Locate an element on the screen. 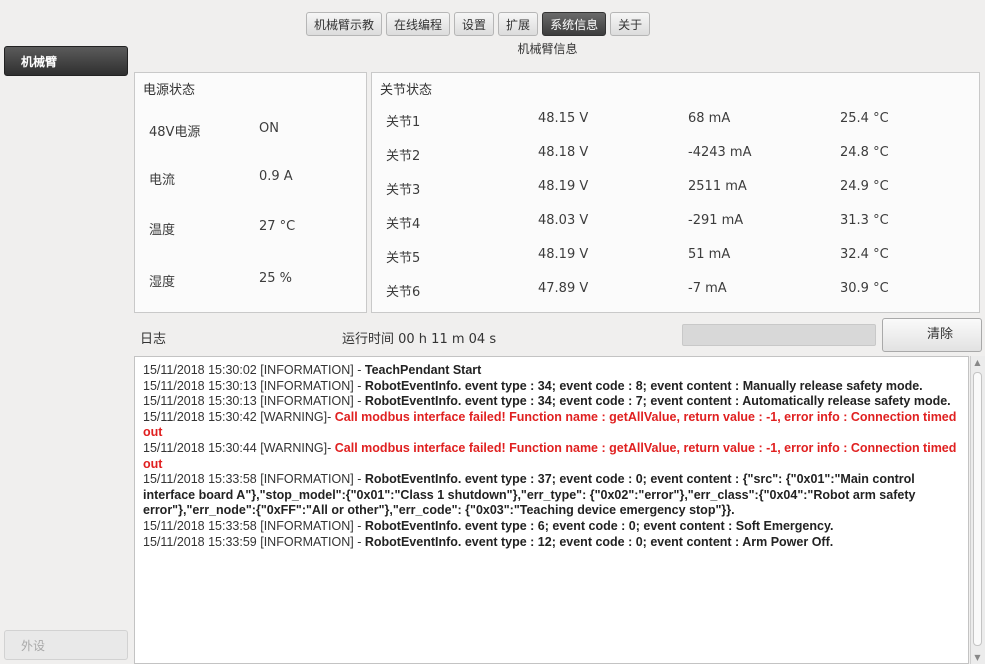 This screenshot has width=985, height=664. tab-arm-teaching: 机械臂示教 is located at coordinates (344, 24).